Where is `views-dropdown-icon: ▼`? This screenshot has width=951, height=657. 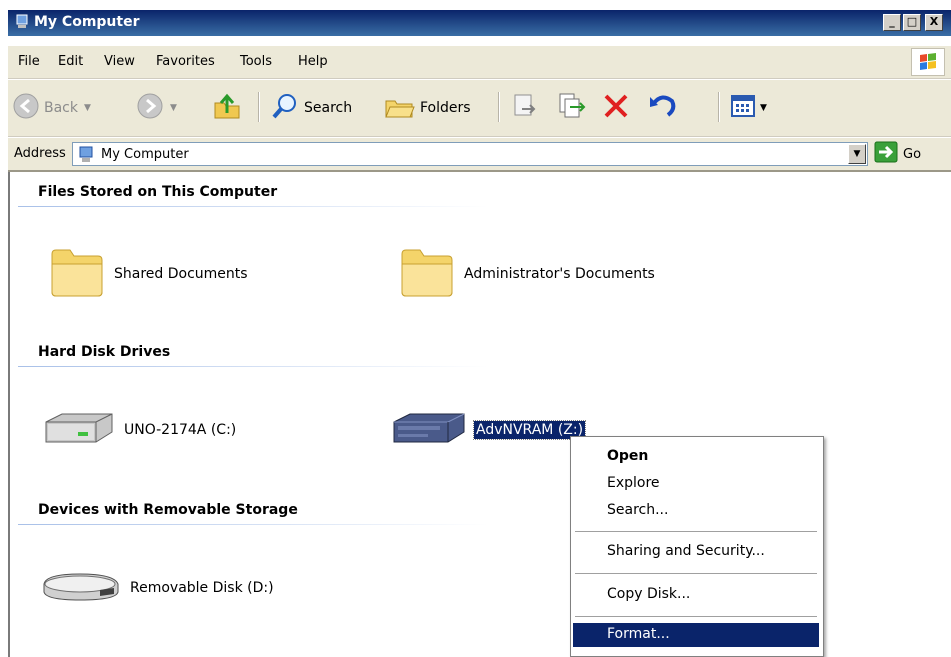 views-dropdown-icon: ▼ is located at coordinates (763, 108).